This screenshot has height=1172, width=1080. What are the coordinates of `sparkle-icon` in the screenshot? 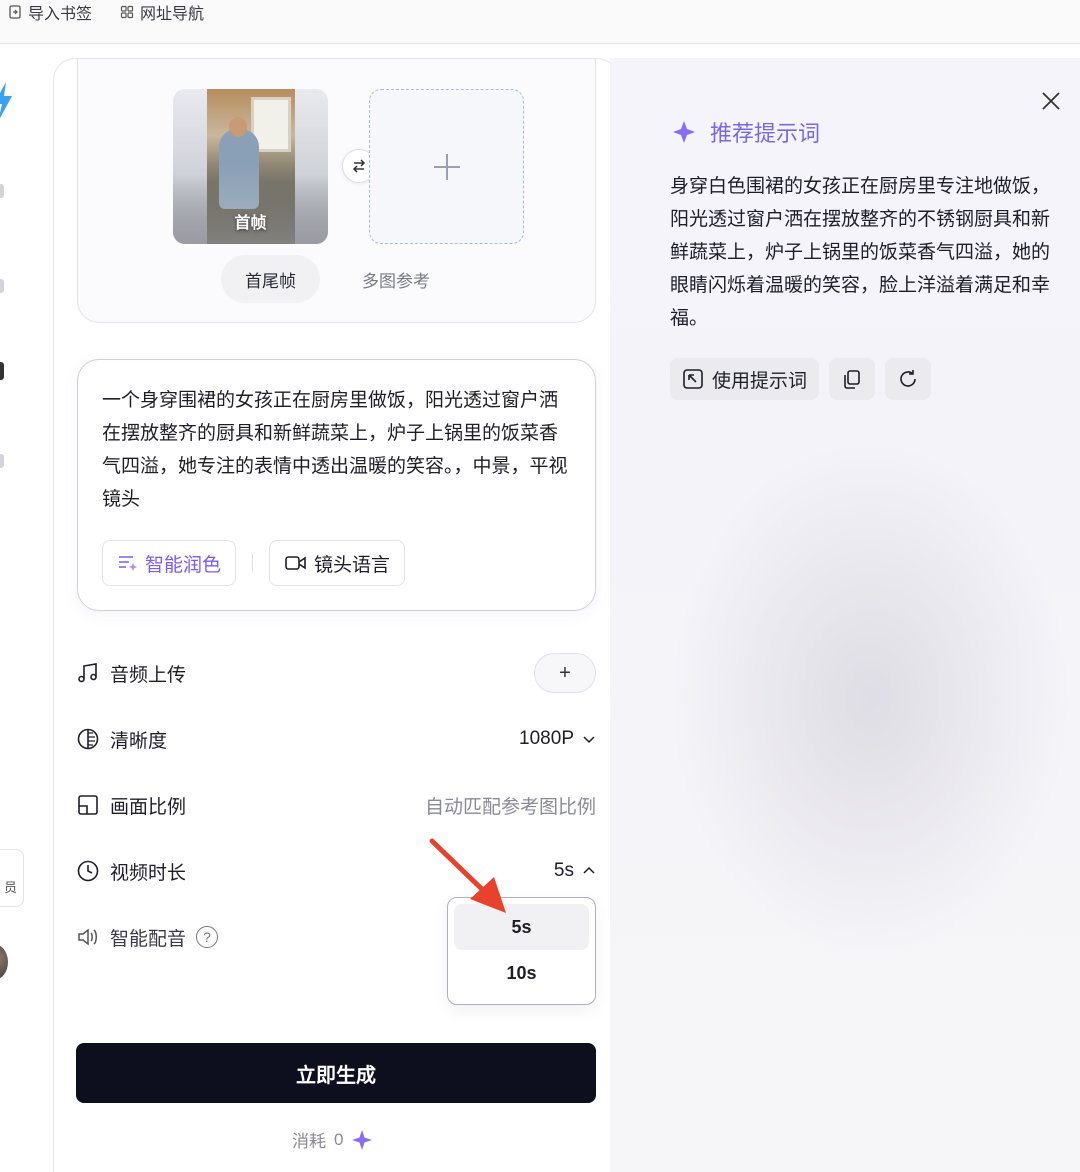 It's located at (684, 132).